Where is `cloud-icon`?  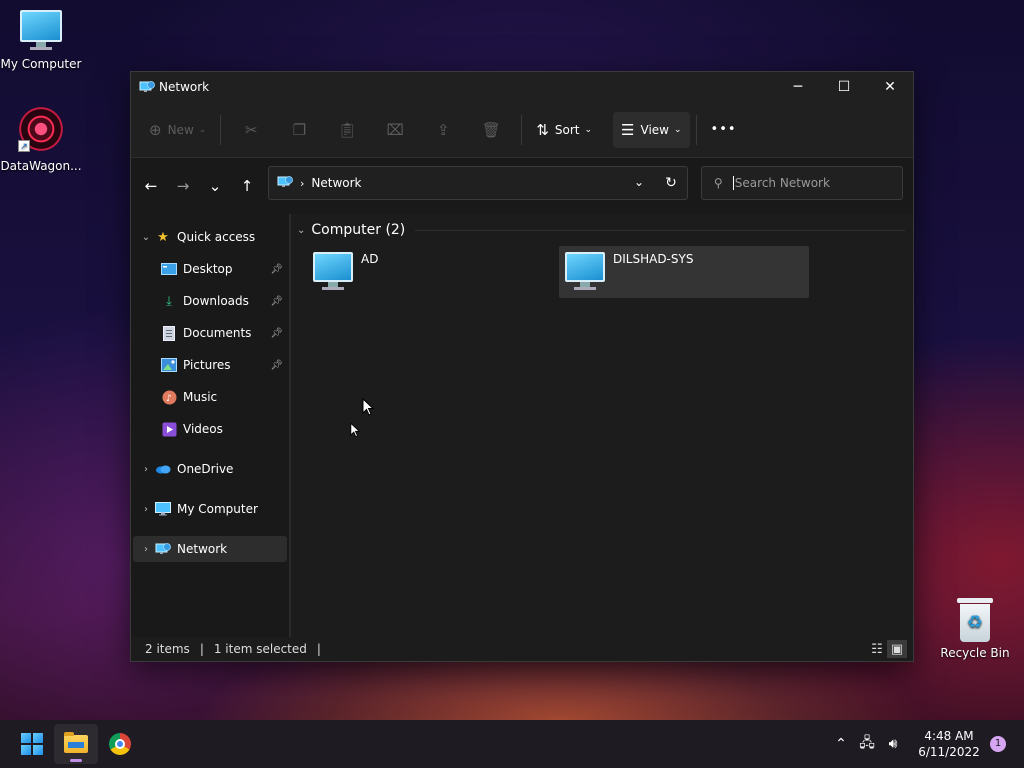
cloud-icon is located at coordinates (163, 469).